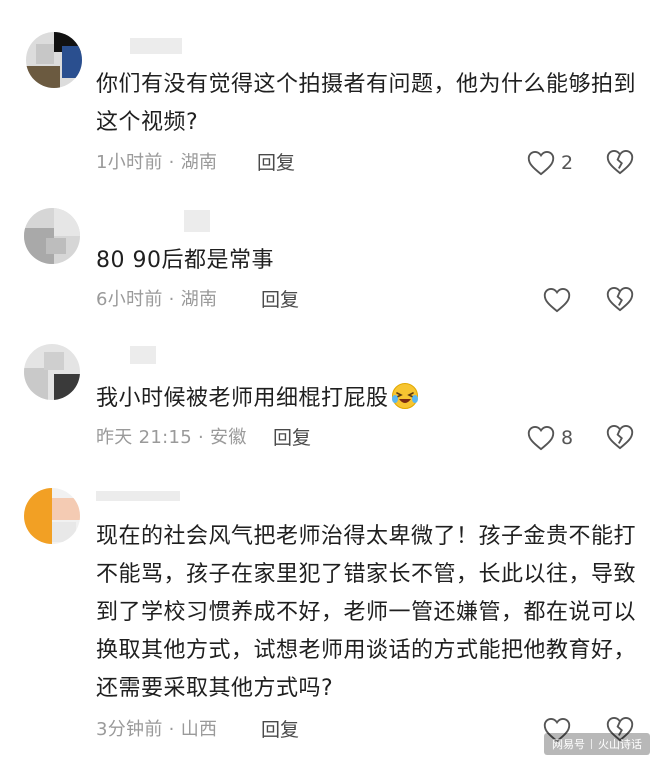  What do you see at coordinates (157, 162) in the screenshot?
I see `comment-meta: 1小时前 · 湖南` at bounding box center [157, 162].